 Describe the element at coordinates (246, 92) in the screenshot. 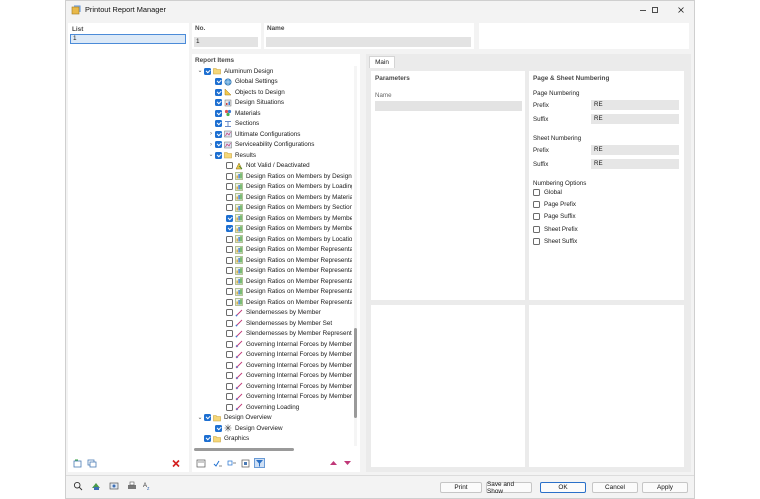

I see `tree-item: Objects to Design` at that location.